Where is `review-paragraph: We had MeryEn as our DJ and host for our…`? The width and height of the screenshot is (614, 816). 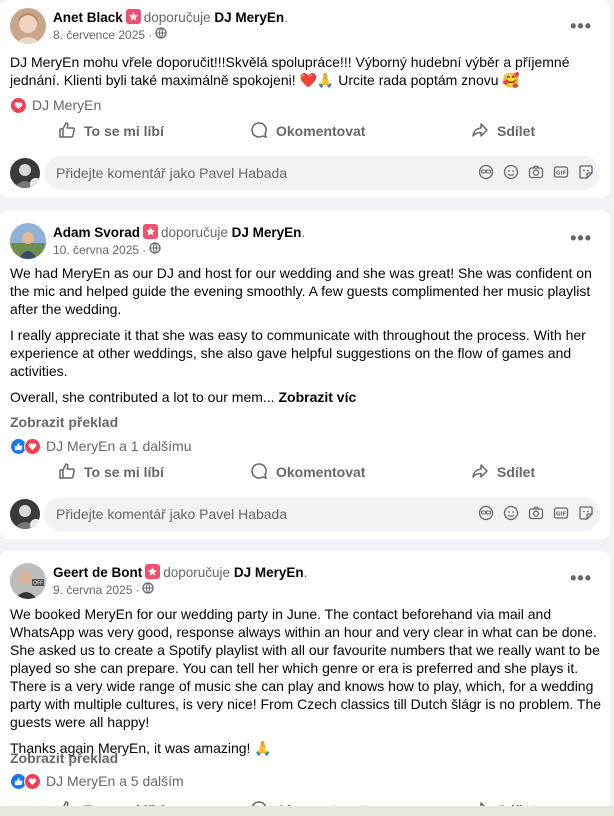 review-paragraph: We had MeryEn as our DJ and host for our… is located at coordinates (301, 291).